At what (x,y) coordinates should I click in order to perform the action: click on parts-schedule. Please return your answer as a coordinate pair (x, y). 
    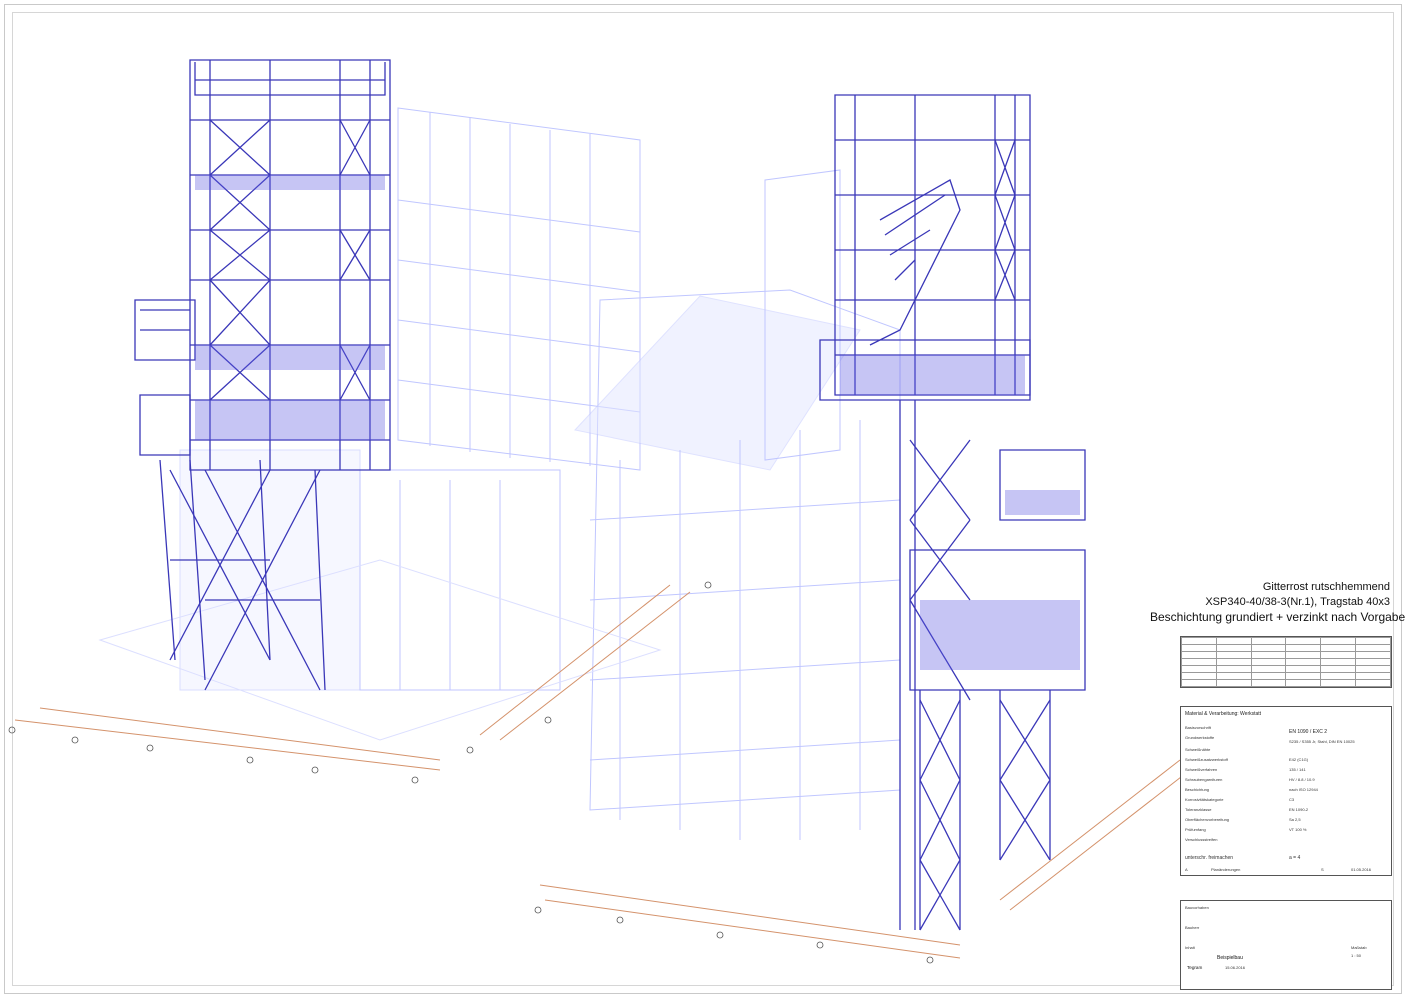
    Looking at the image, I should click on (1286, 665).